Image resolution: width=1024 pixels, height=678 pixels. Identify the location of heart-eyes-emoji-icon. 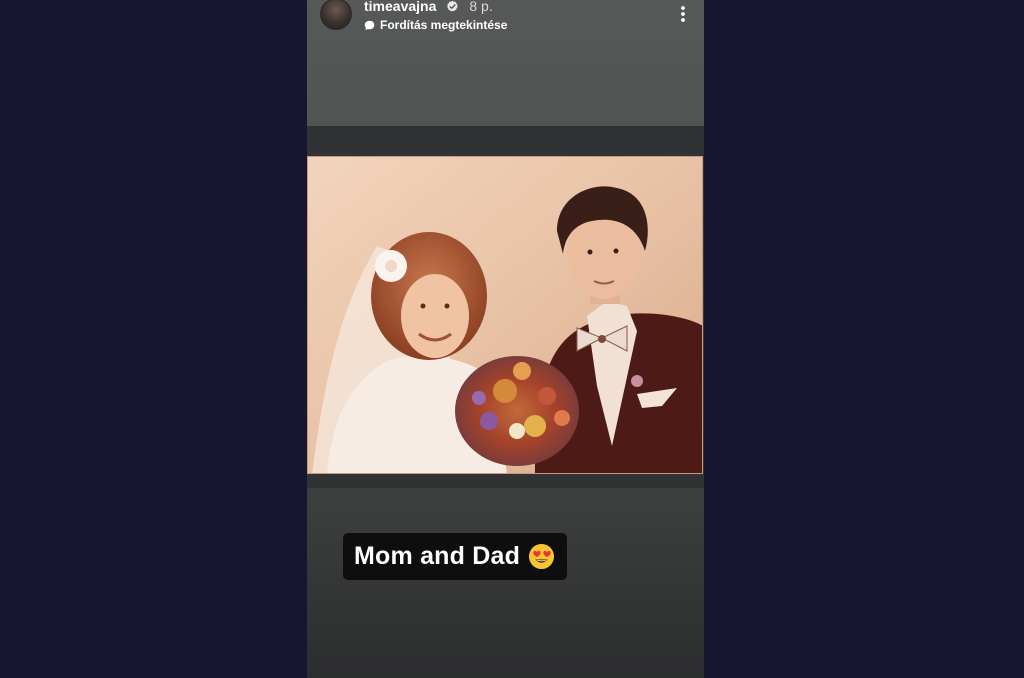
(542, 556).